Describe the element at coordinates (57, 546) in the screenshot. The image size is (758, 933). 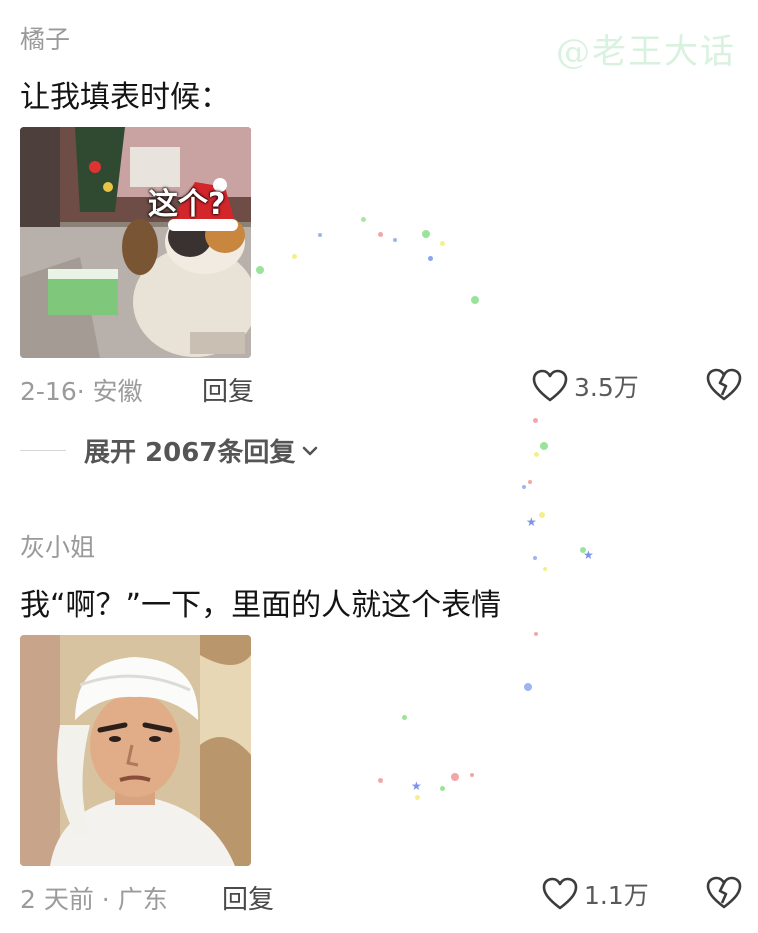
I see `comment-username: 灰小姐` at that location.